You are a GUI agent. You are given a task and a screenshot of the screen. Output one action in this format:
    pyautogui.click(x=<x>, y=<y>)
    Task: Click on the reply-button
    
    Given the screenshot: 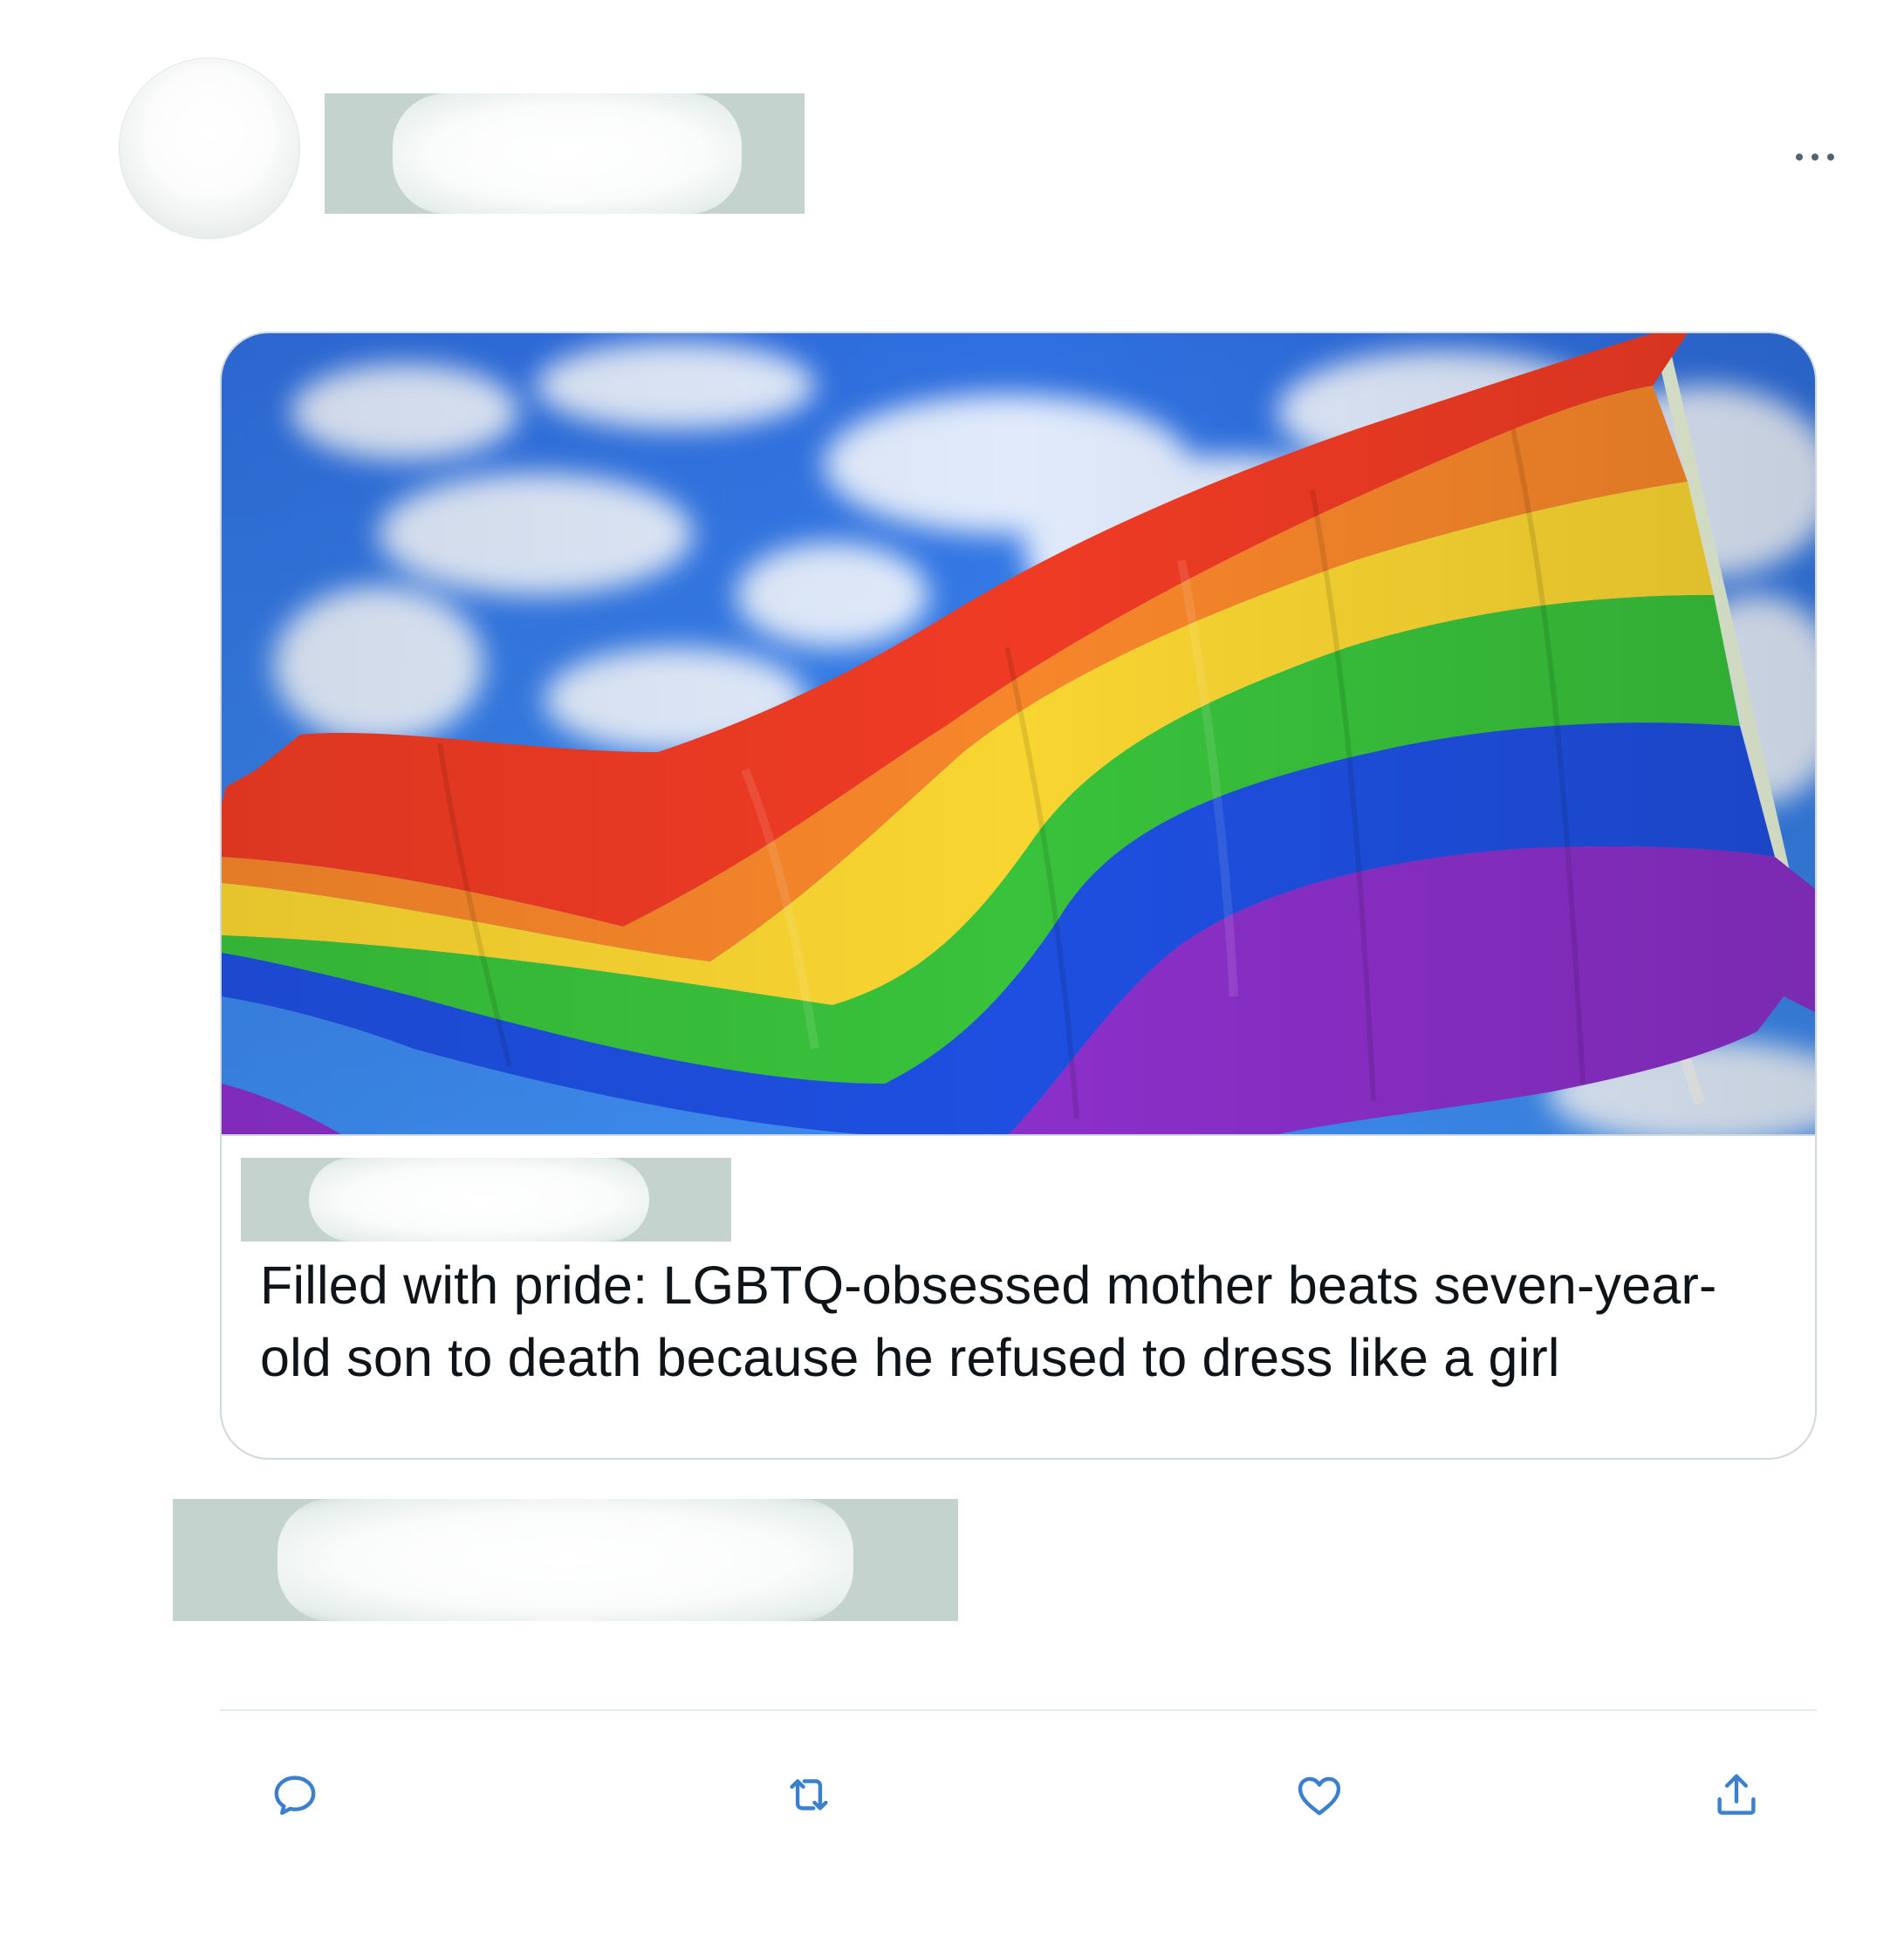 What is the action you would take?
    pyautogui.click(x=294, y=1794)
    